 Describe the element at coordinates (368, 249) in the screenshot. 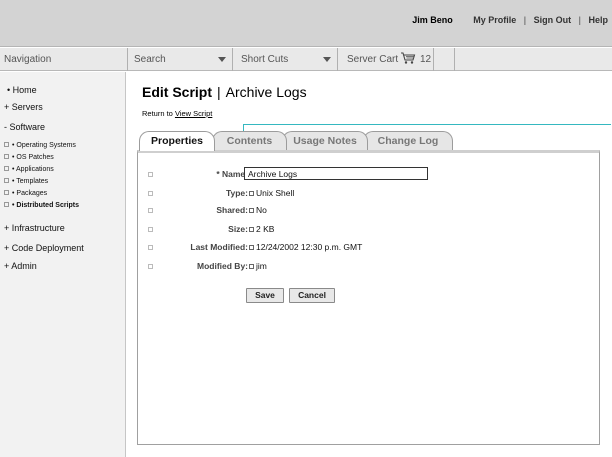

I see `form-row-last-modified: Last Modified: 12/24/2002 12:30 p.m. GMT` at that location.